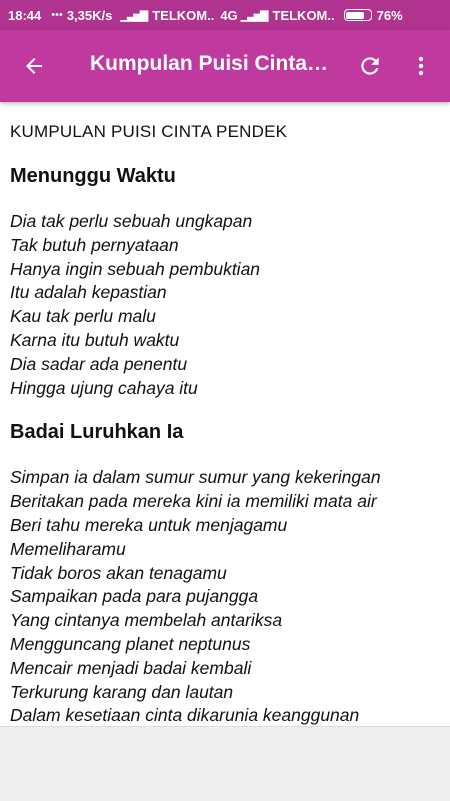 This screenshot has width=450, height=801. What do you see at coordinates (149, 131) in the screenshot?
I see `article-heading: KUMPULAN PUISI CINTA PENDEK` at bounding box center [149, 131].